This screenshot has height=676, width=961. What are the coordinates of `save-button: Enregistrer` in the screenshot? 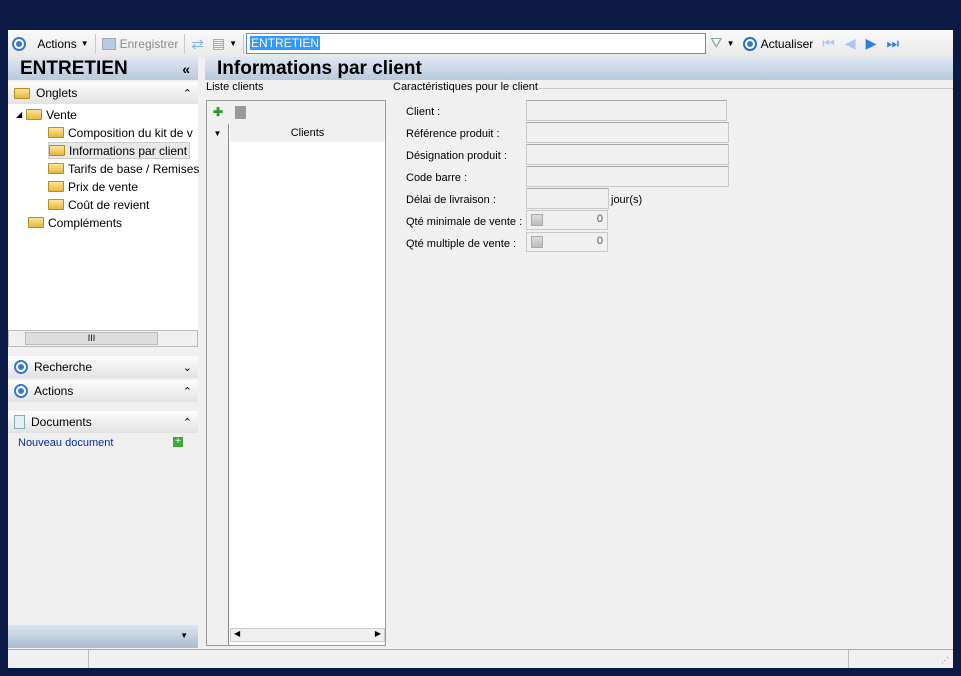 It's located at (140, 44).